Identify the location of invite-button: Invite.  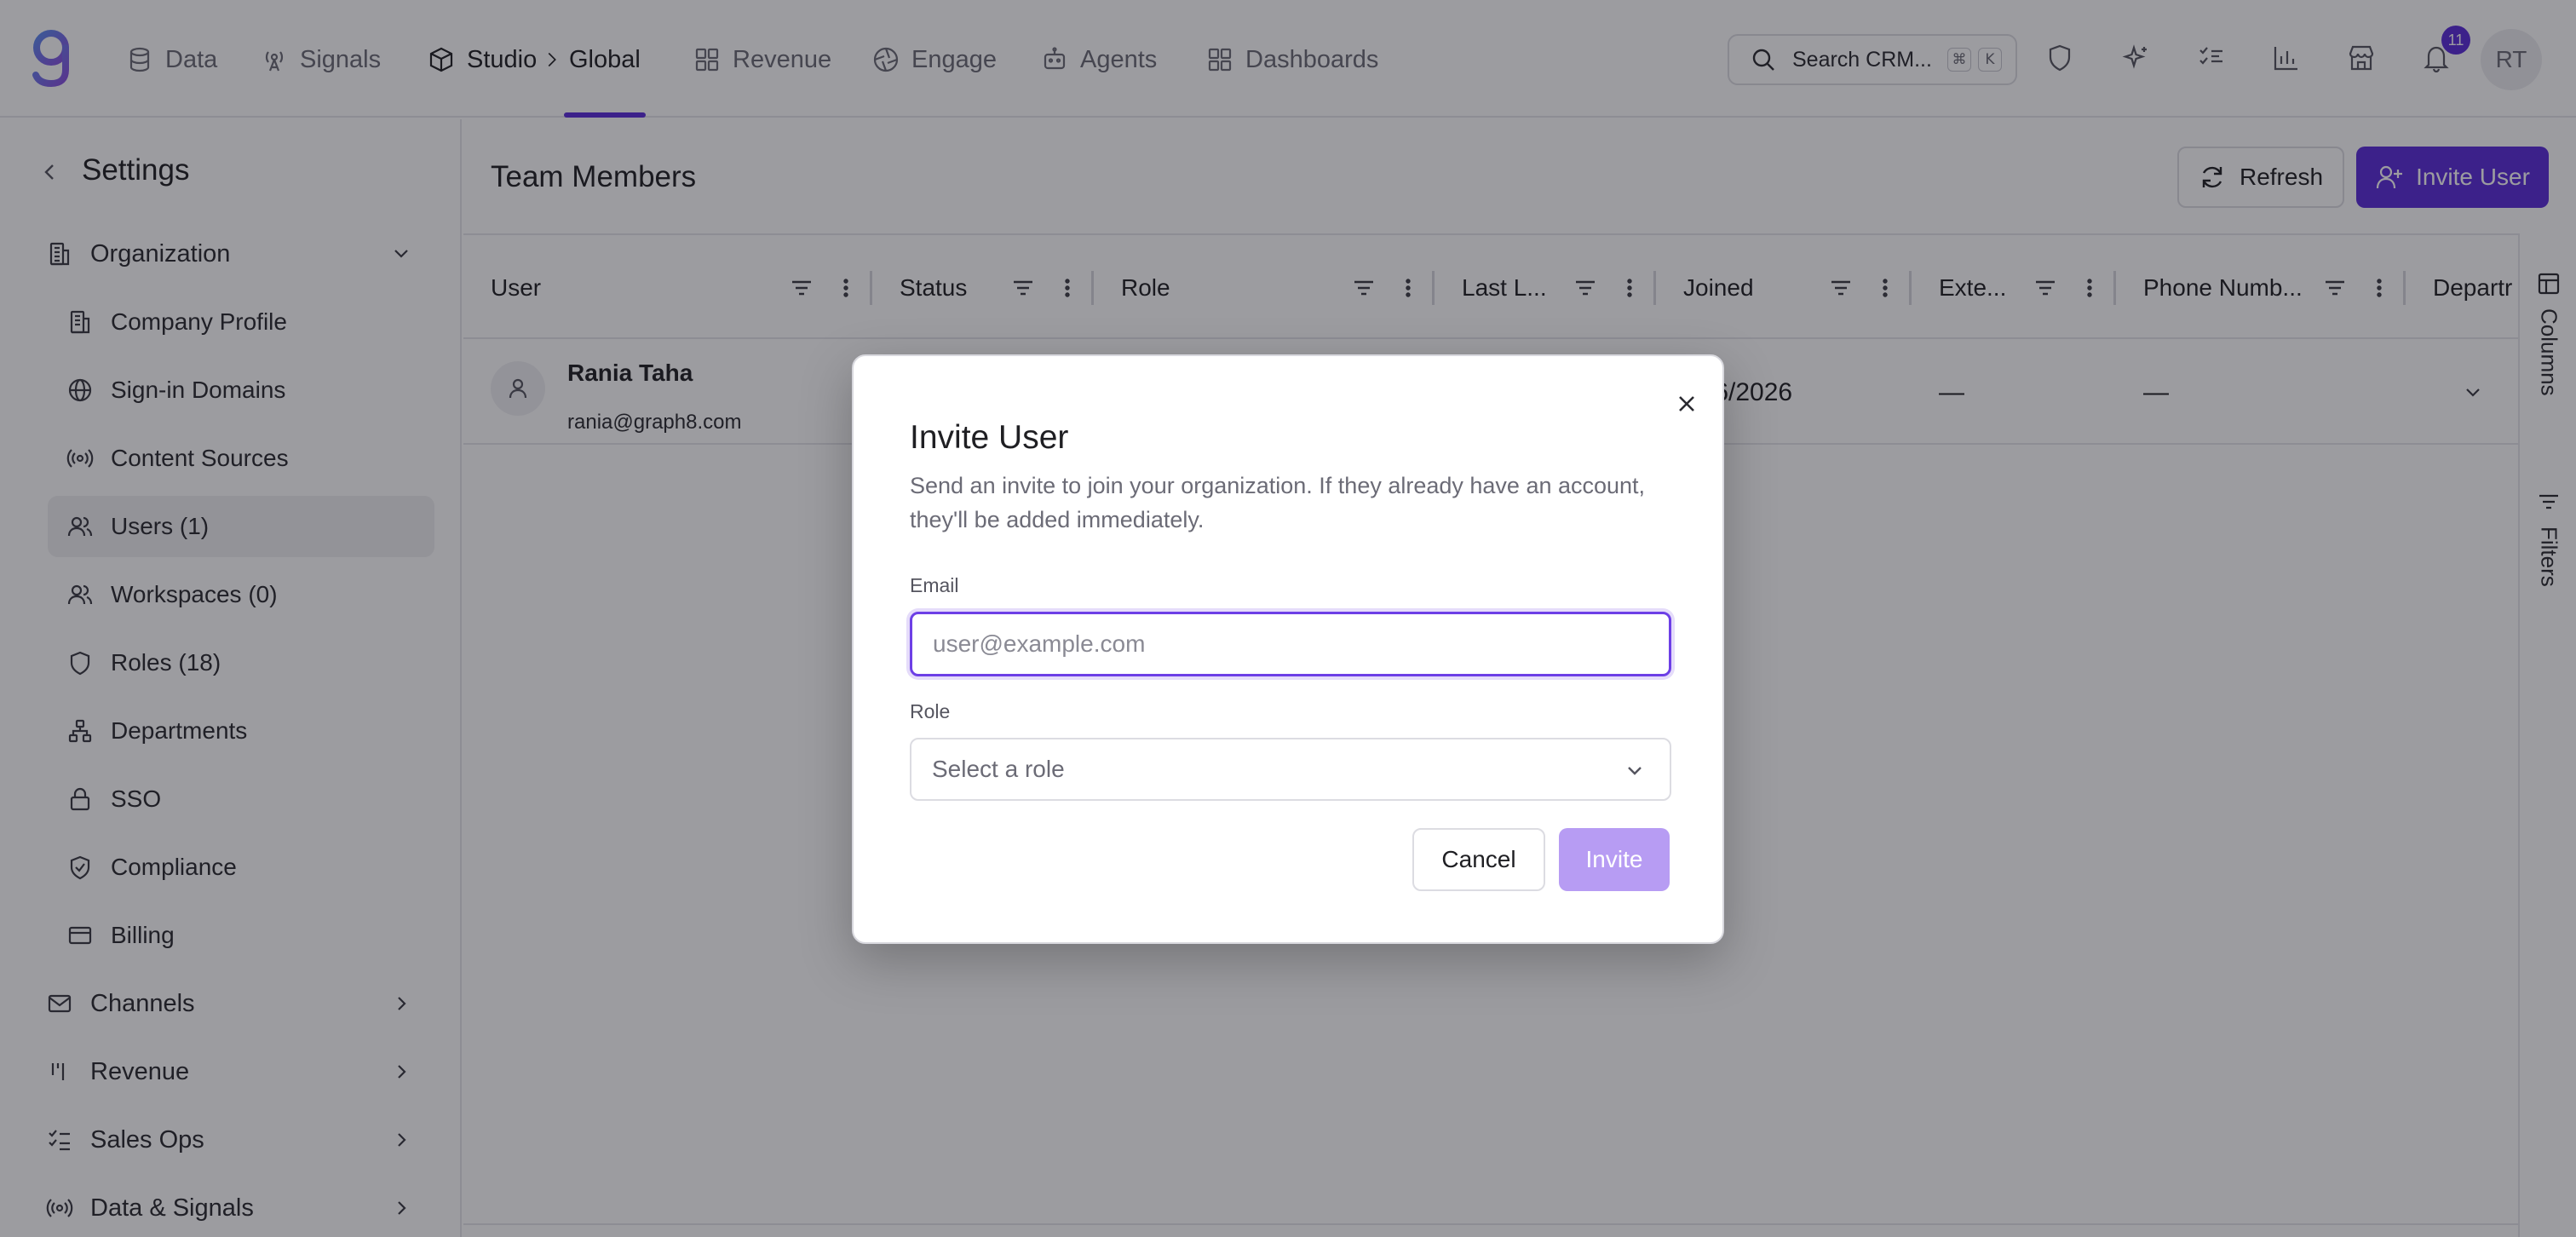
(1614, 859).